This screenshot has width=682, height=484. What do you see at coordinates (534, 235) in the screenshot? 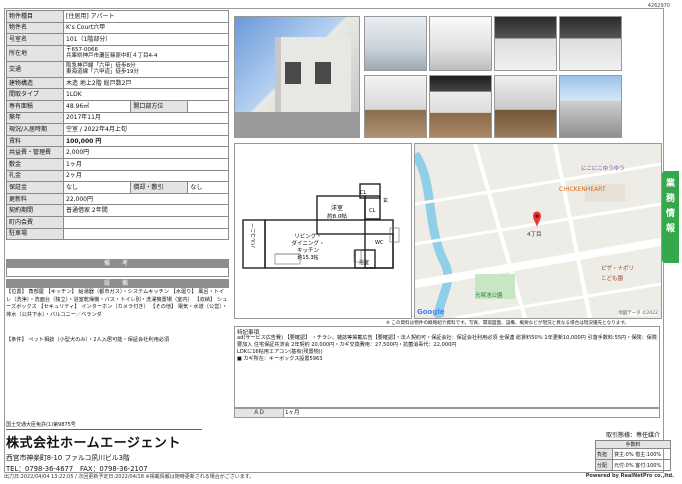
I see `map-label-4chome: 4丁目` at bounding box center [534, 235].